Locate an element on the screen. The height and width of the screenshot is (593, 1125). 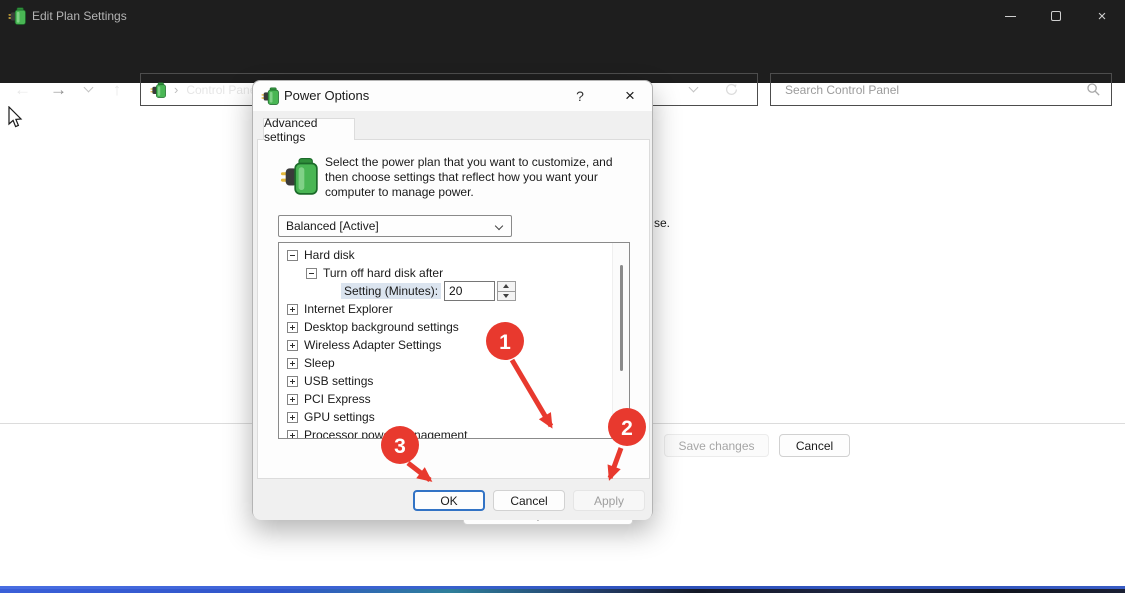
chevron-down-icon is located at coordinates (499, 226).